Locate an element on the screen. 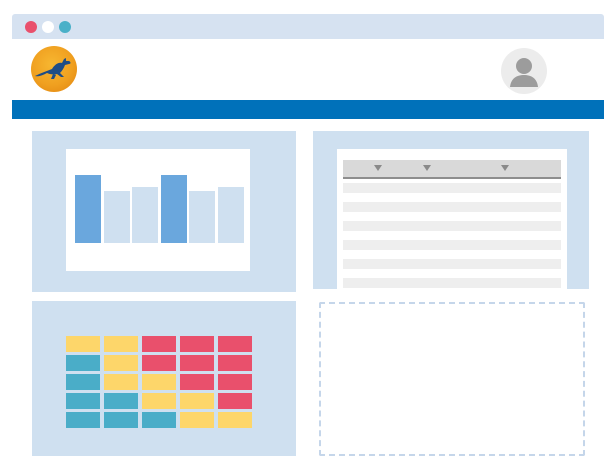  maximize-dot is located at coordinates (65, 27).